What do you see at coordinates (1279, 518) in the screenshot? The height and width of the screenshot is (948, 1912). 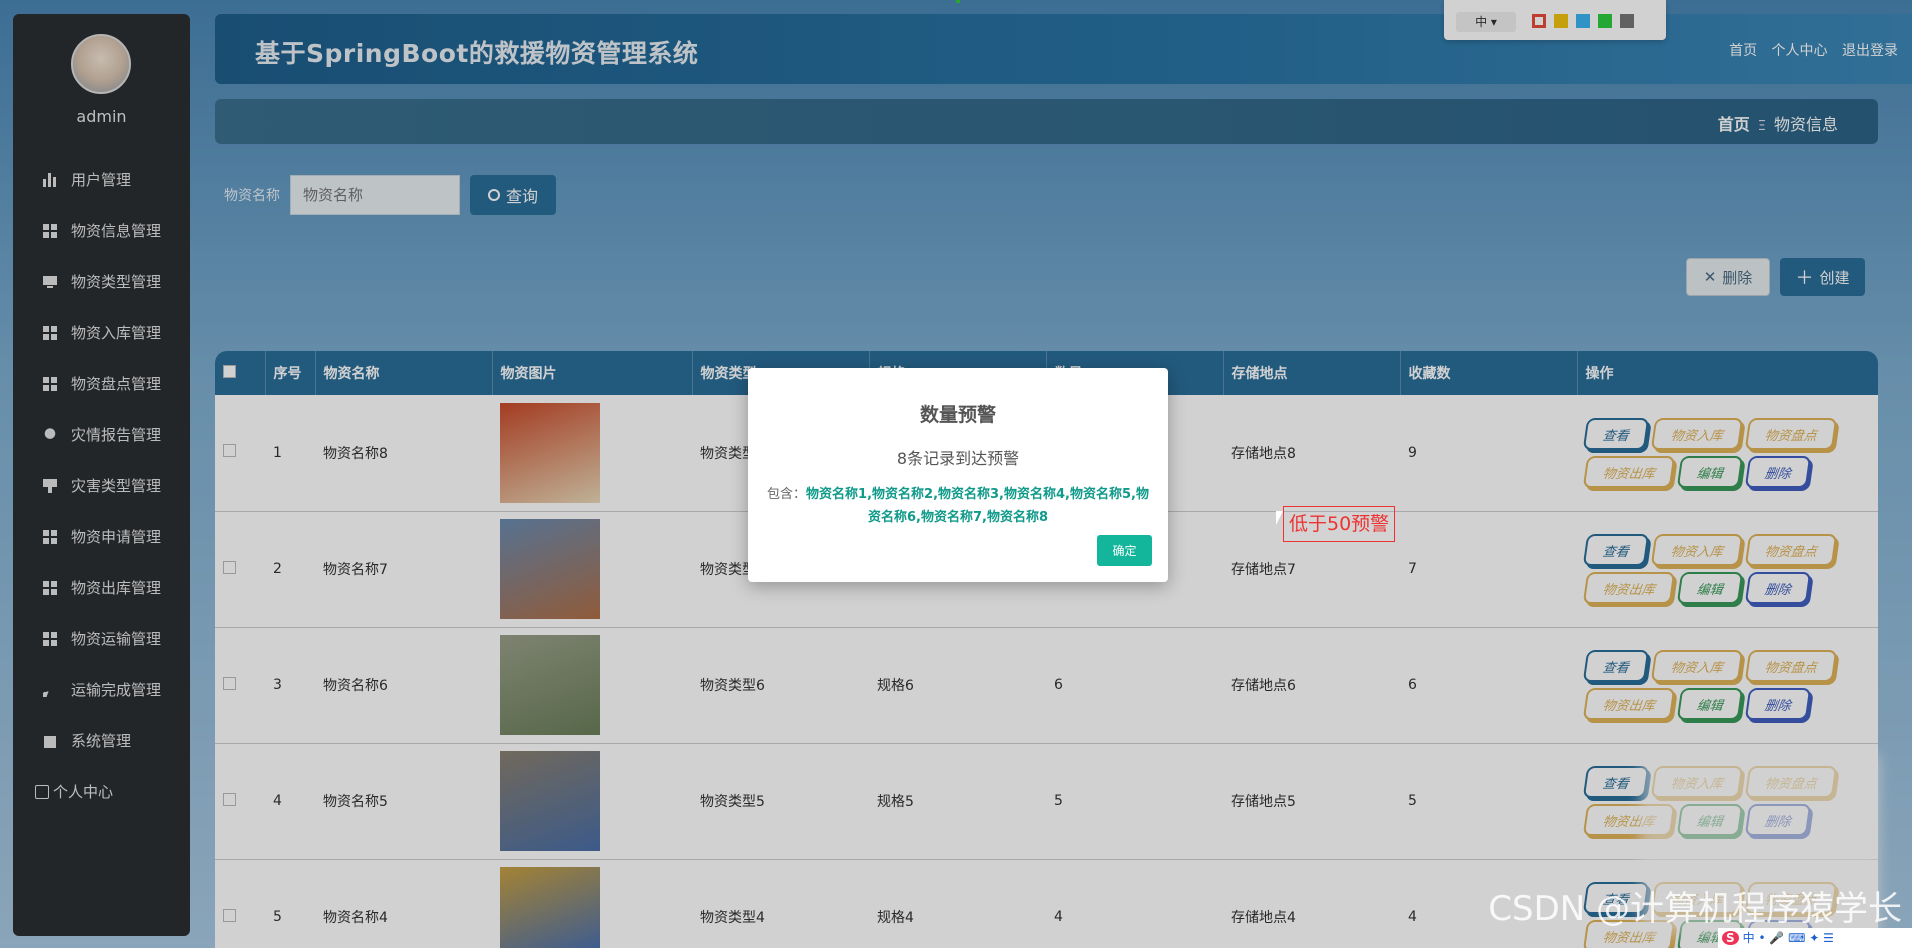 I see `mouse-cursor-icon` at bounding box center [1279, 518].